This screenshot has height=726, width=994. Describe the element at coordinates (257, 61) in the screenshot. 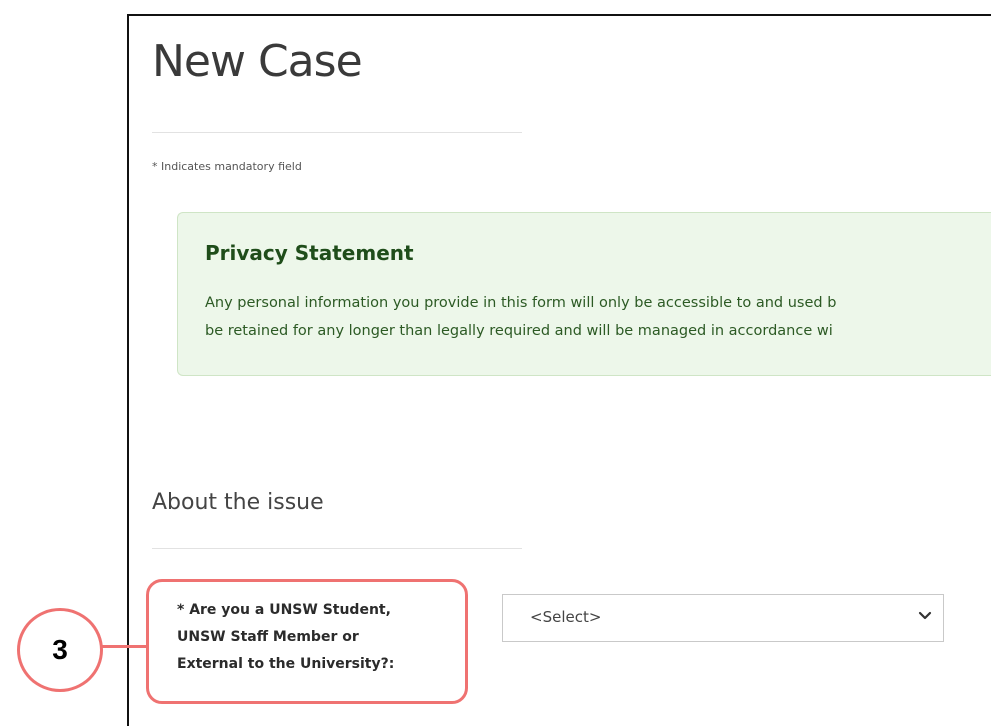

I see `page-title: New Case` at that location.